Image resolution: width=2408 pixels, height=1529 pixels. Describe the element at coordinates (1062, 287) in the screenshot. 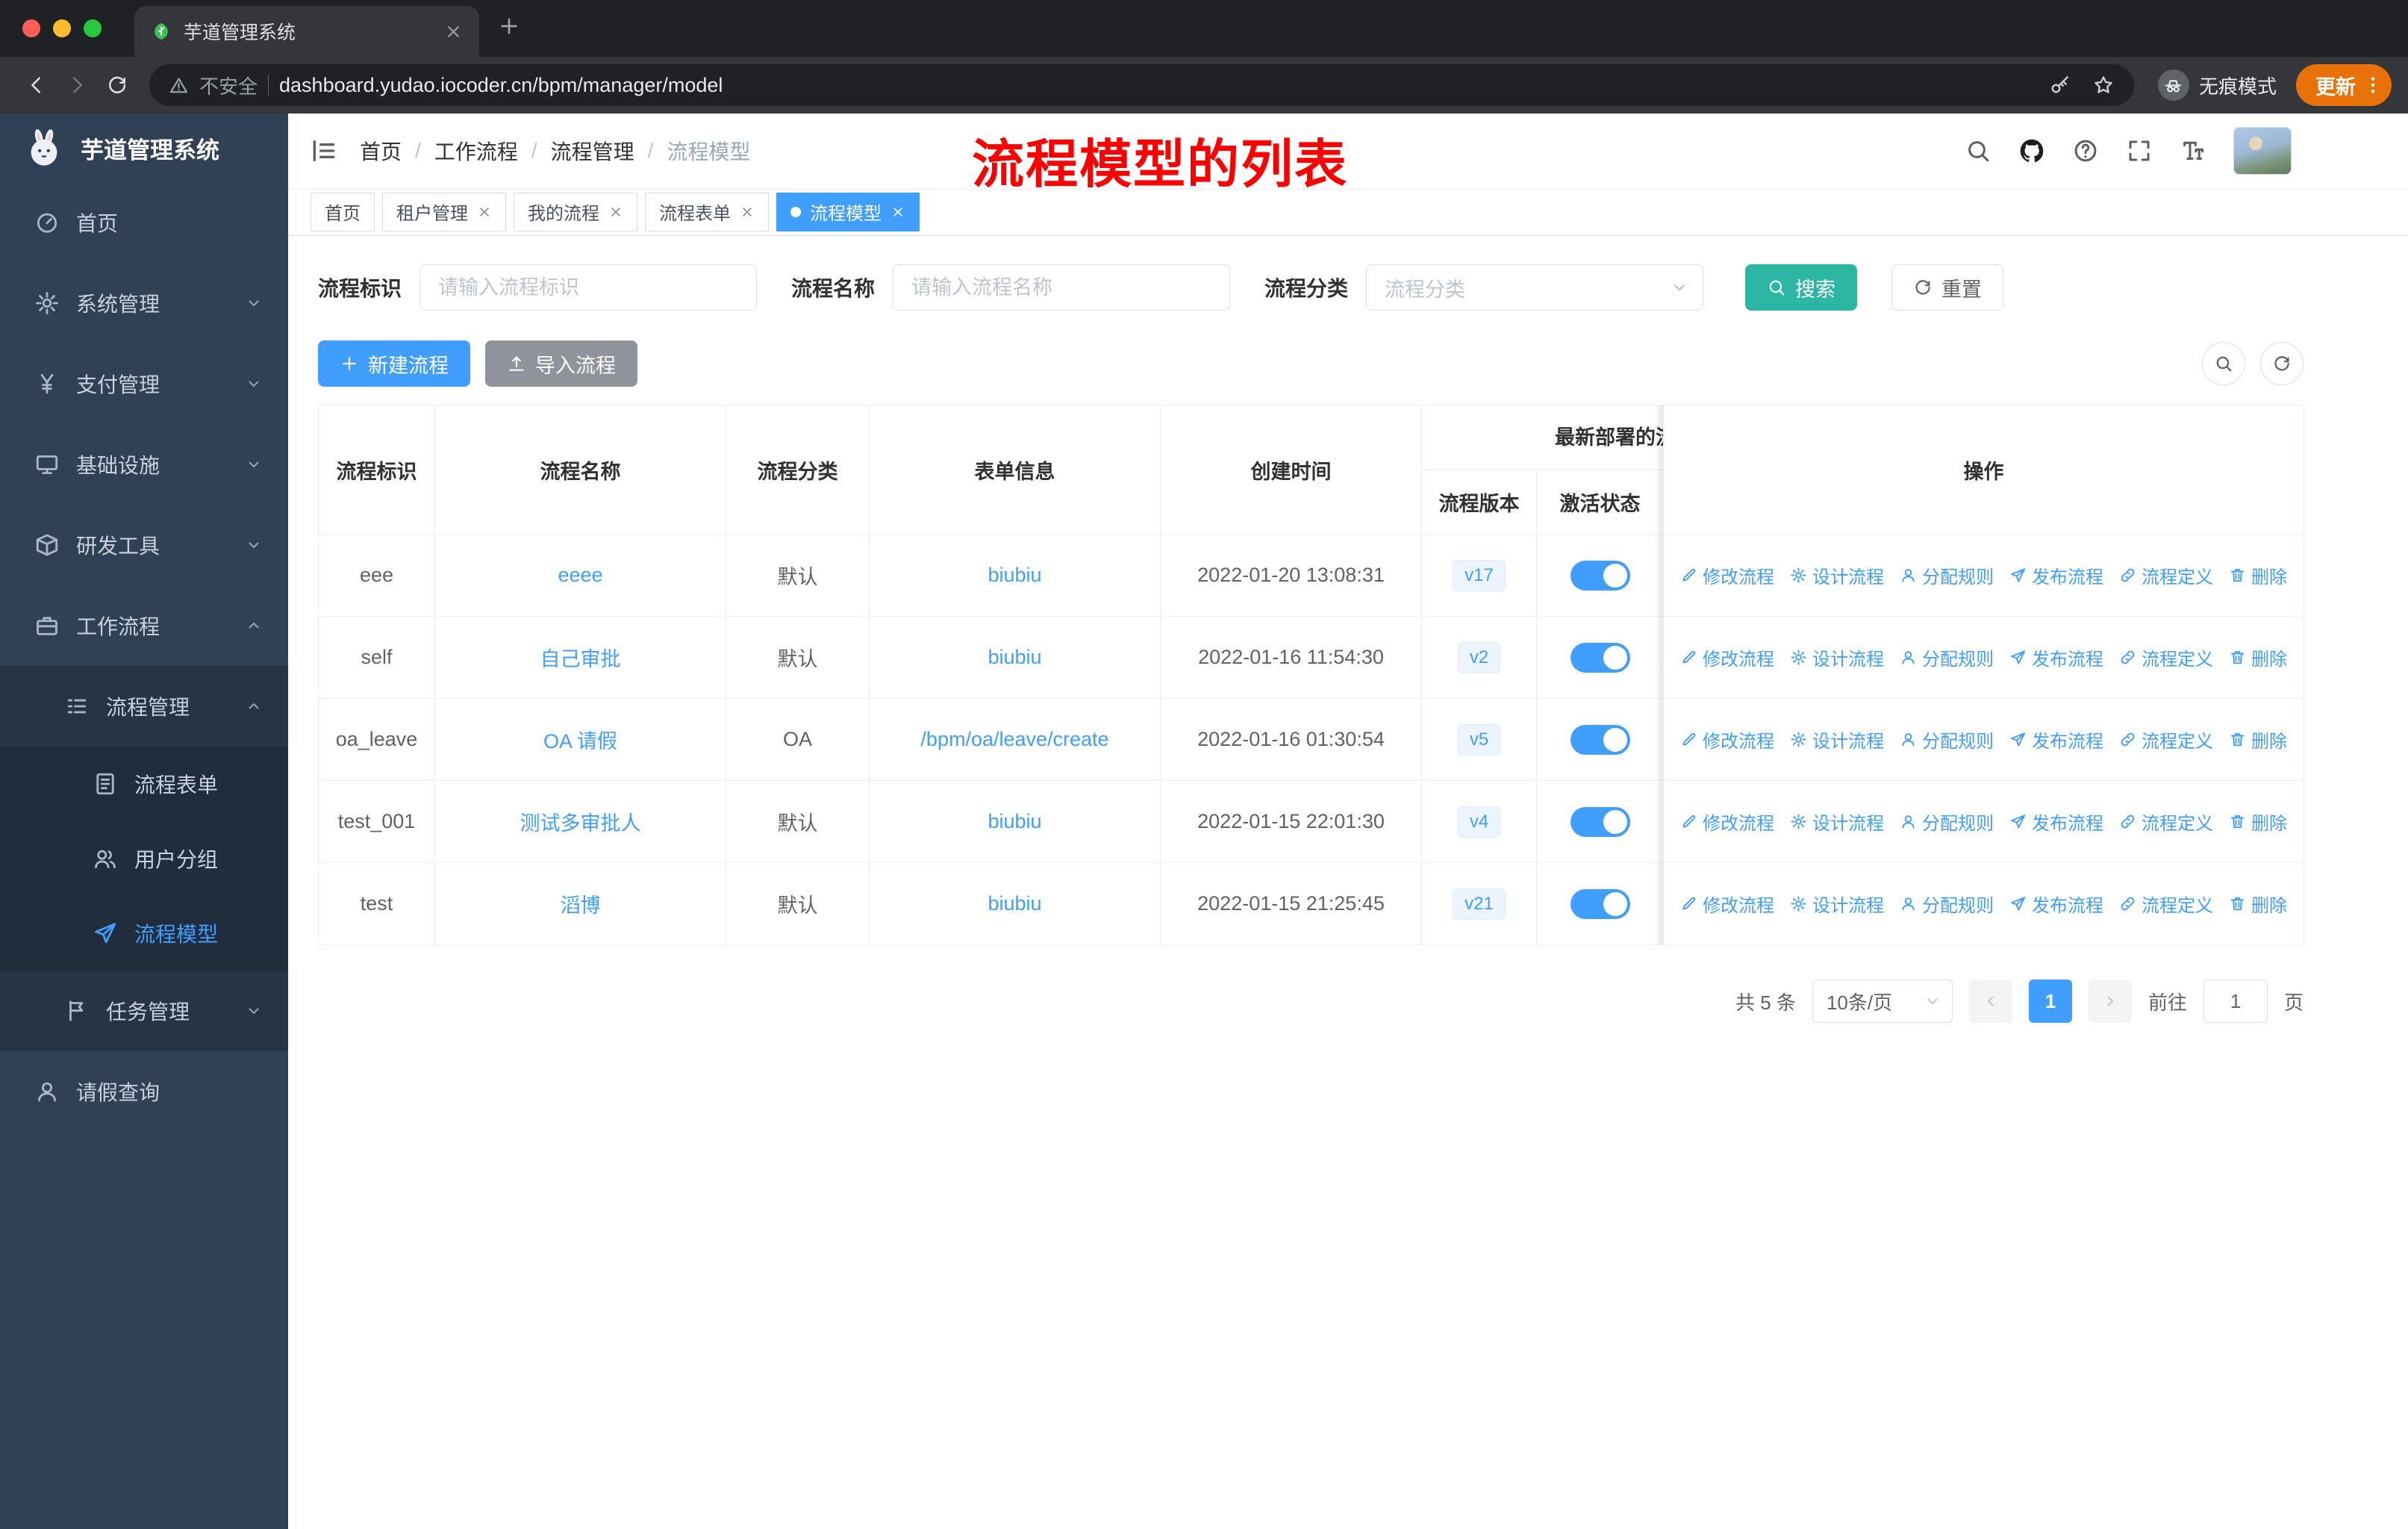

I see `process-name-input` at that location.